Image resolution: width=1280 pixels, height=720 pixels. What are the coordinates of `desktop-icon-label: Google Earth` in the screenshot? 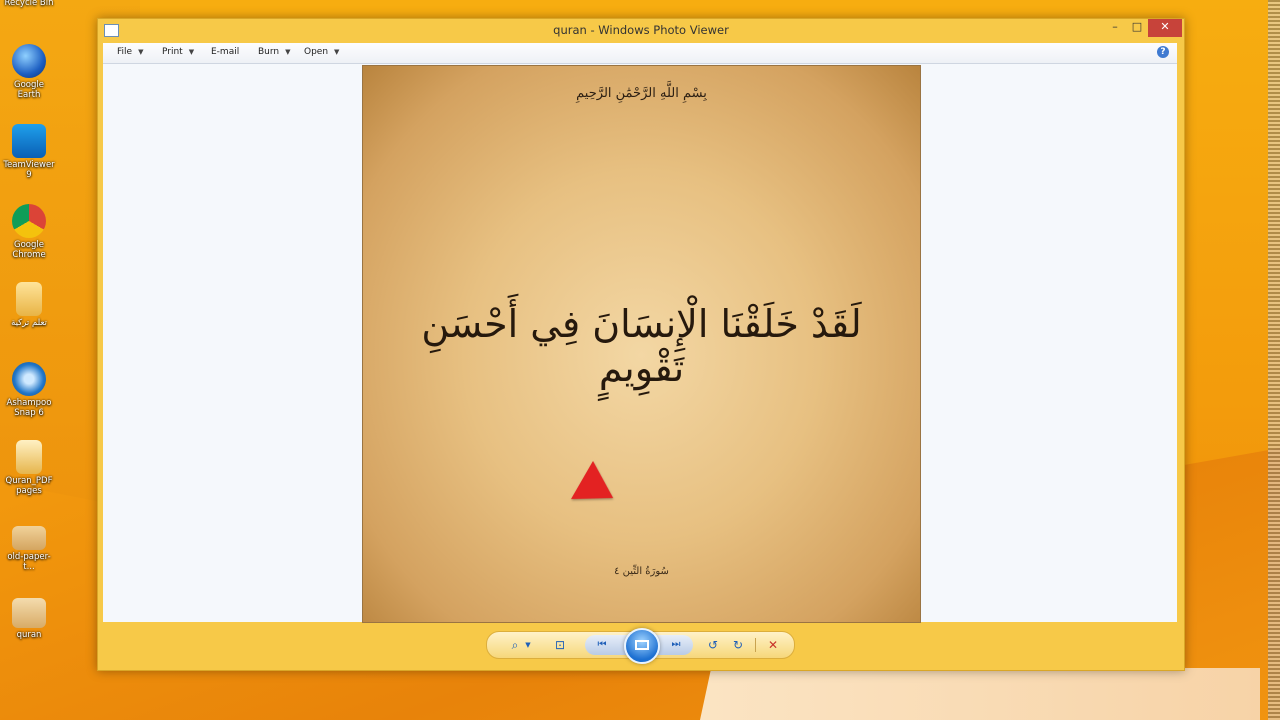 It's located at (29, 90).